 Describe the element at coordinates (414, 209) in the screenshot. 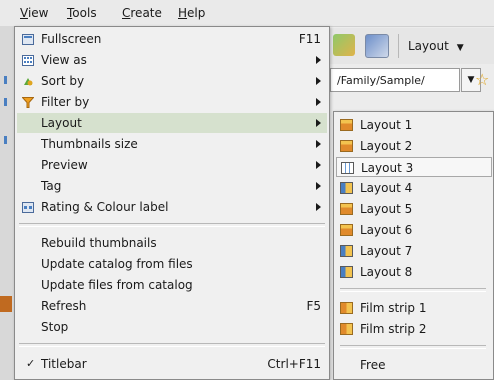

I see `submenu-item-layout-5: Layout 5` at that location.